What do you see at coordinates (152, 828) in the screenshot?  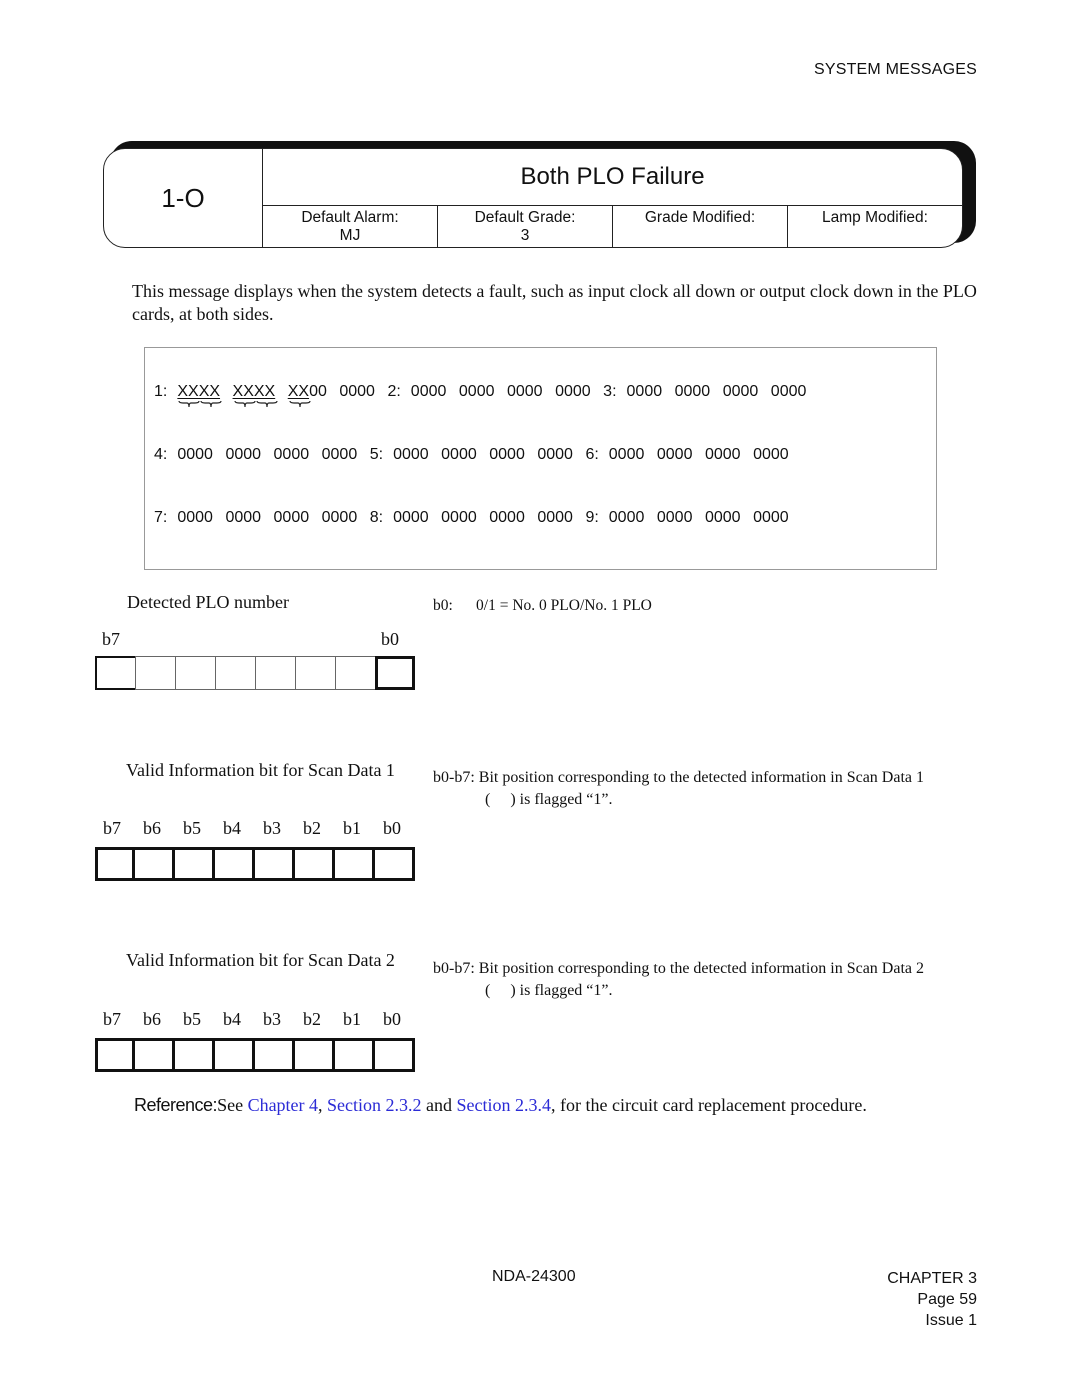 I see `bit-label: b6` at bounding box center [152, 828].